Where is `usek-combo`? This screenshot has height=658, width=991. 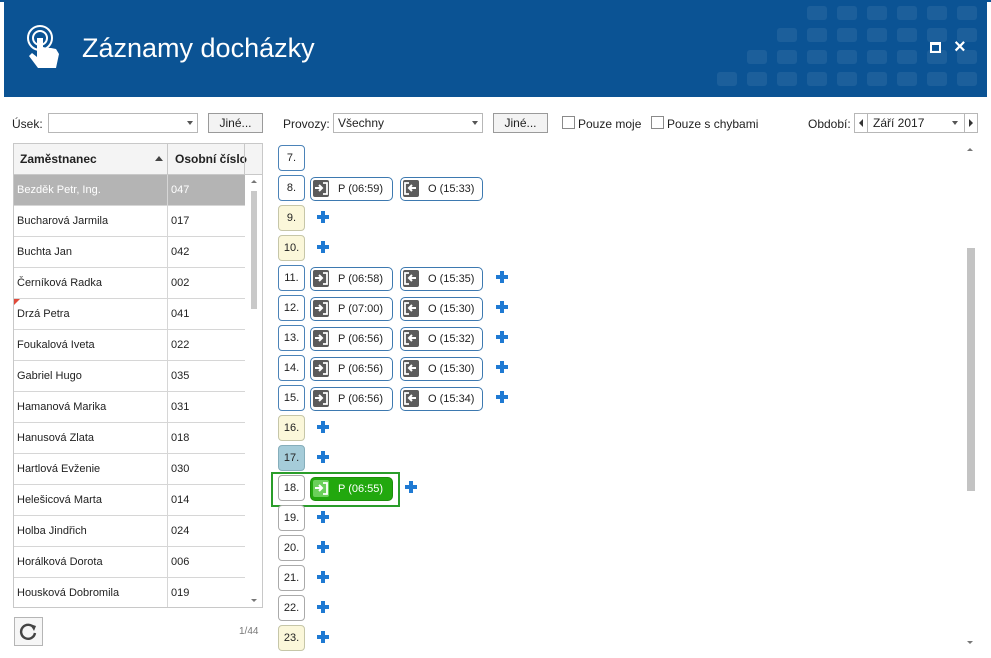 usek-combo is located at coordinates (123, 123).